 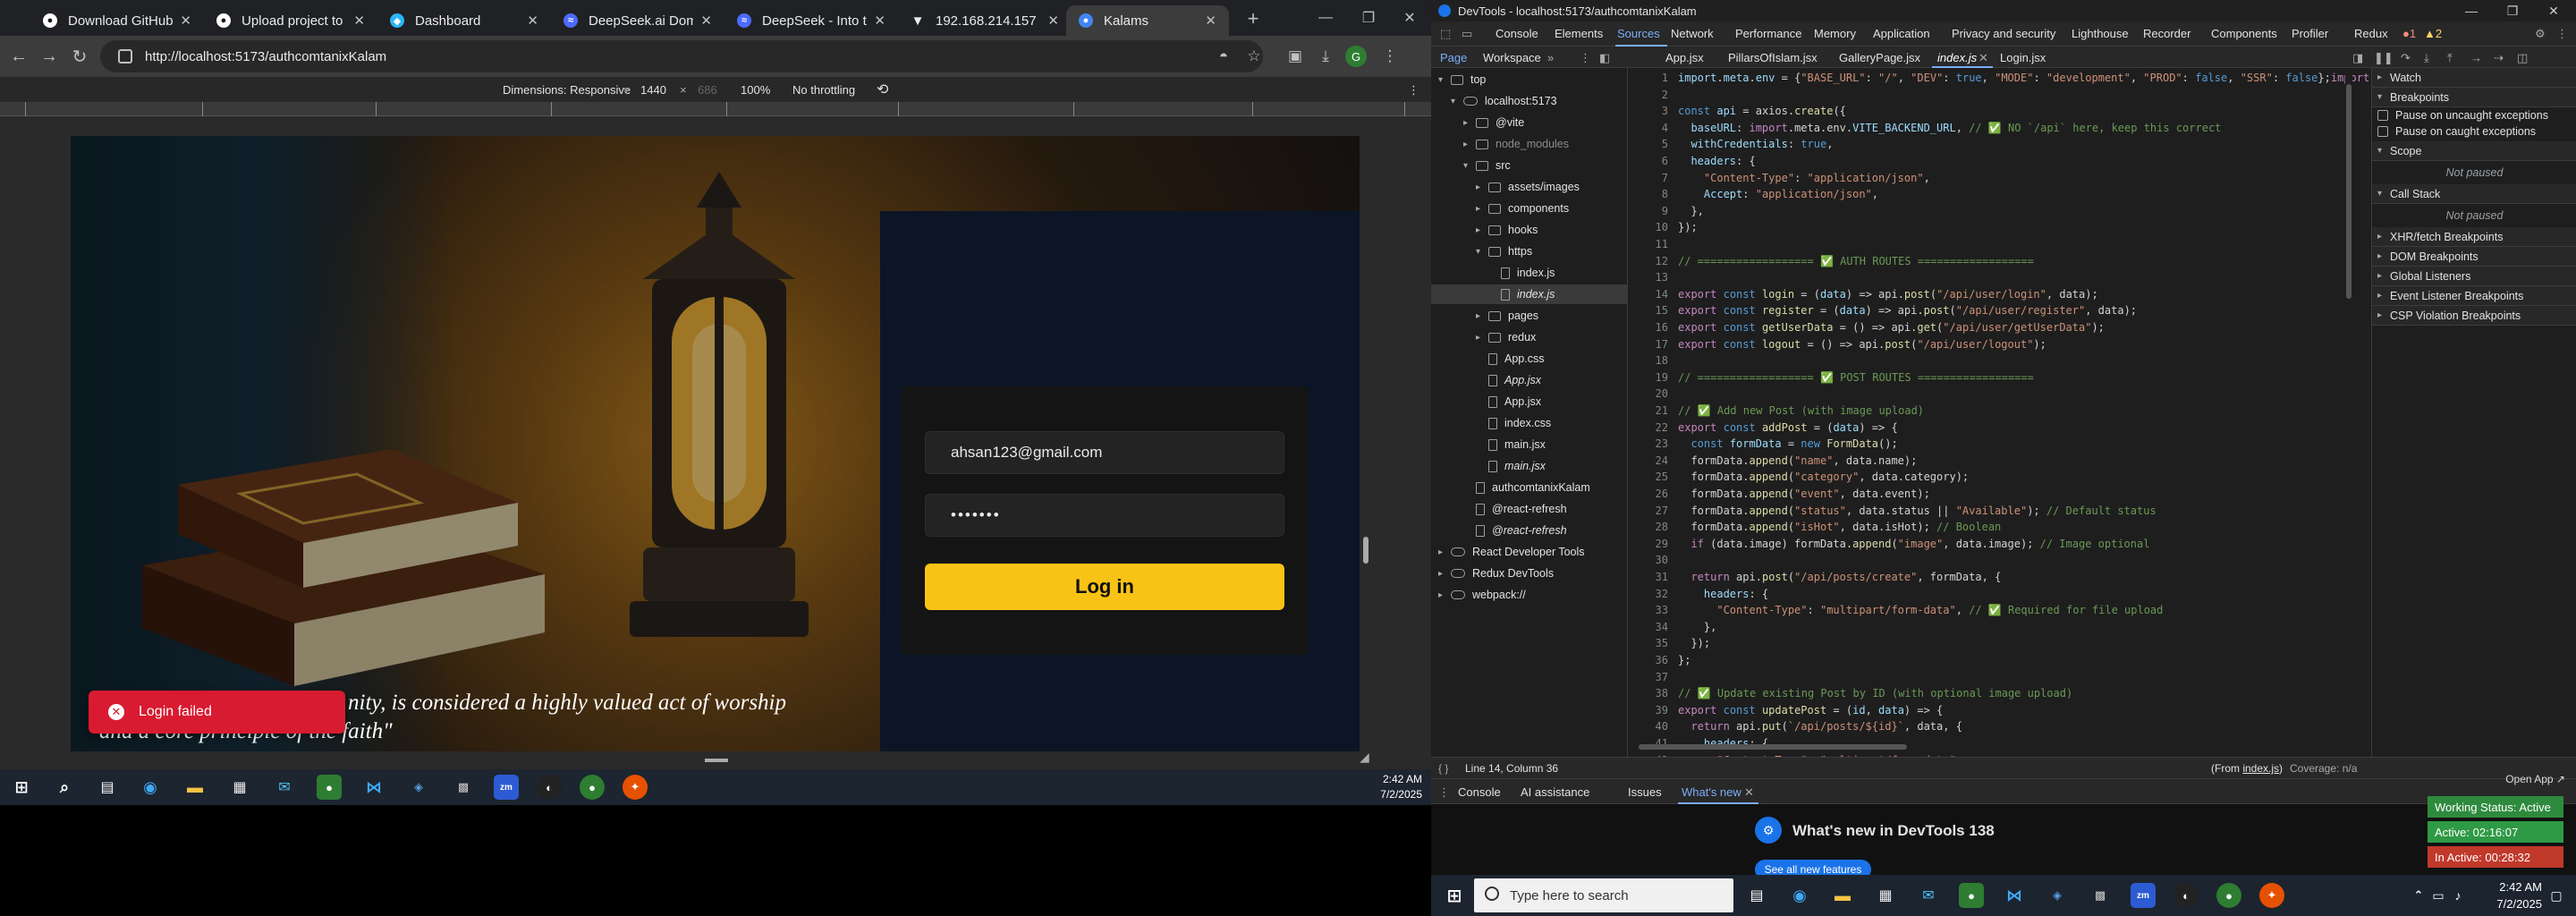 What do you see at coordinates (1325, 56) in the screenshot?
I see `downloads-icon: ⤓` at bounding box center [1325, 56].